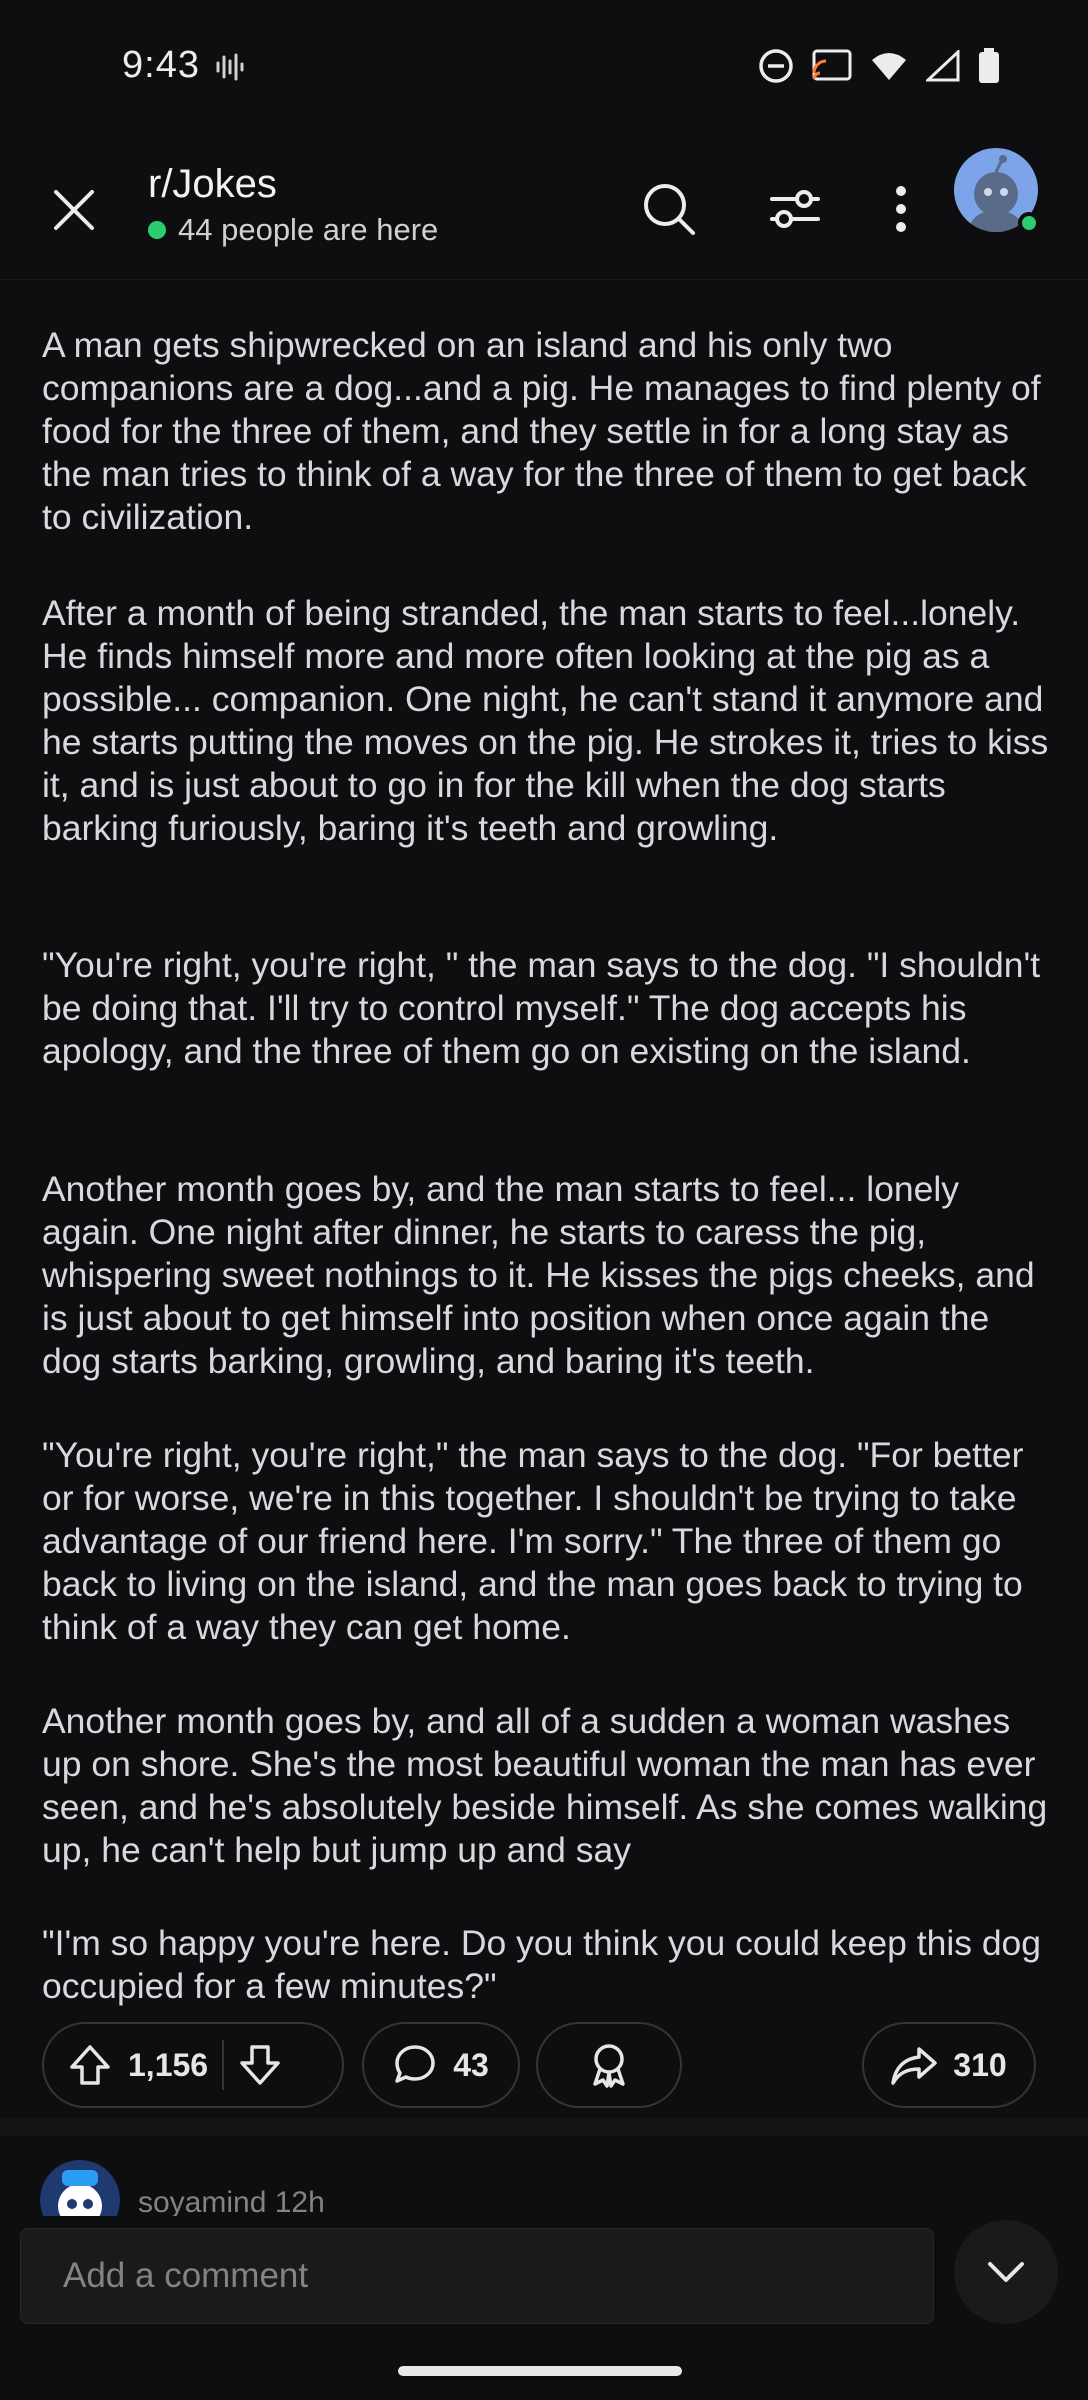 This screenshot has height=2400, width=1088. I want to click on snoo-avatar-icon, so click(80, 2193).